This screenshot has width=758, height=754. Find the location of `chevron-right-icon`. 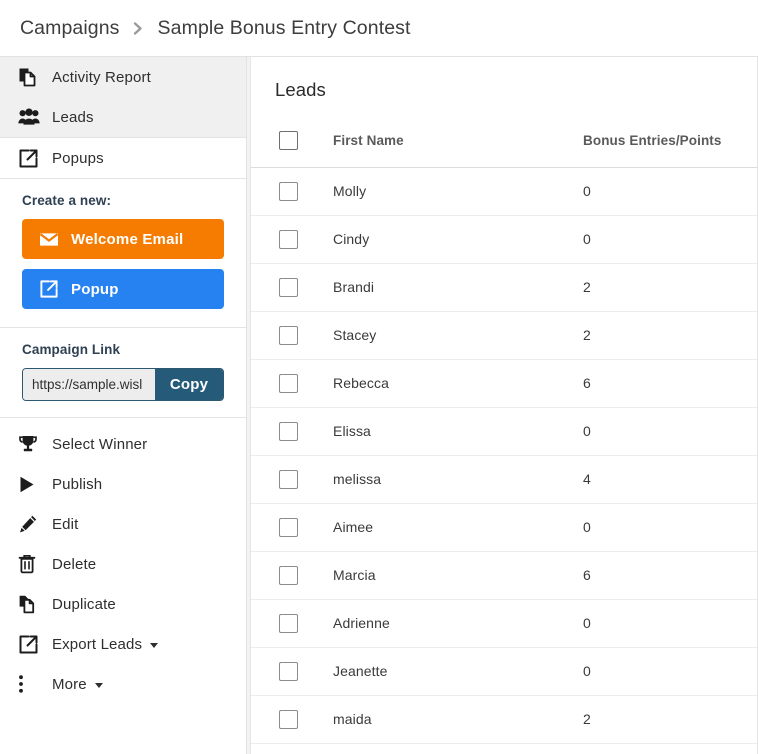

chevron-right-icon is located at coordinates (139, 28).